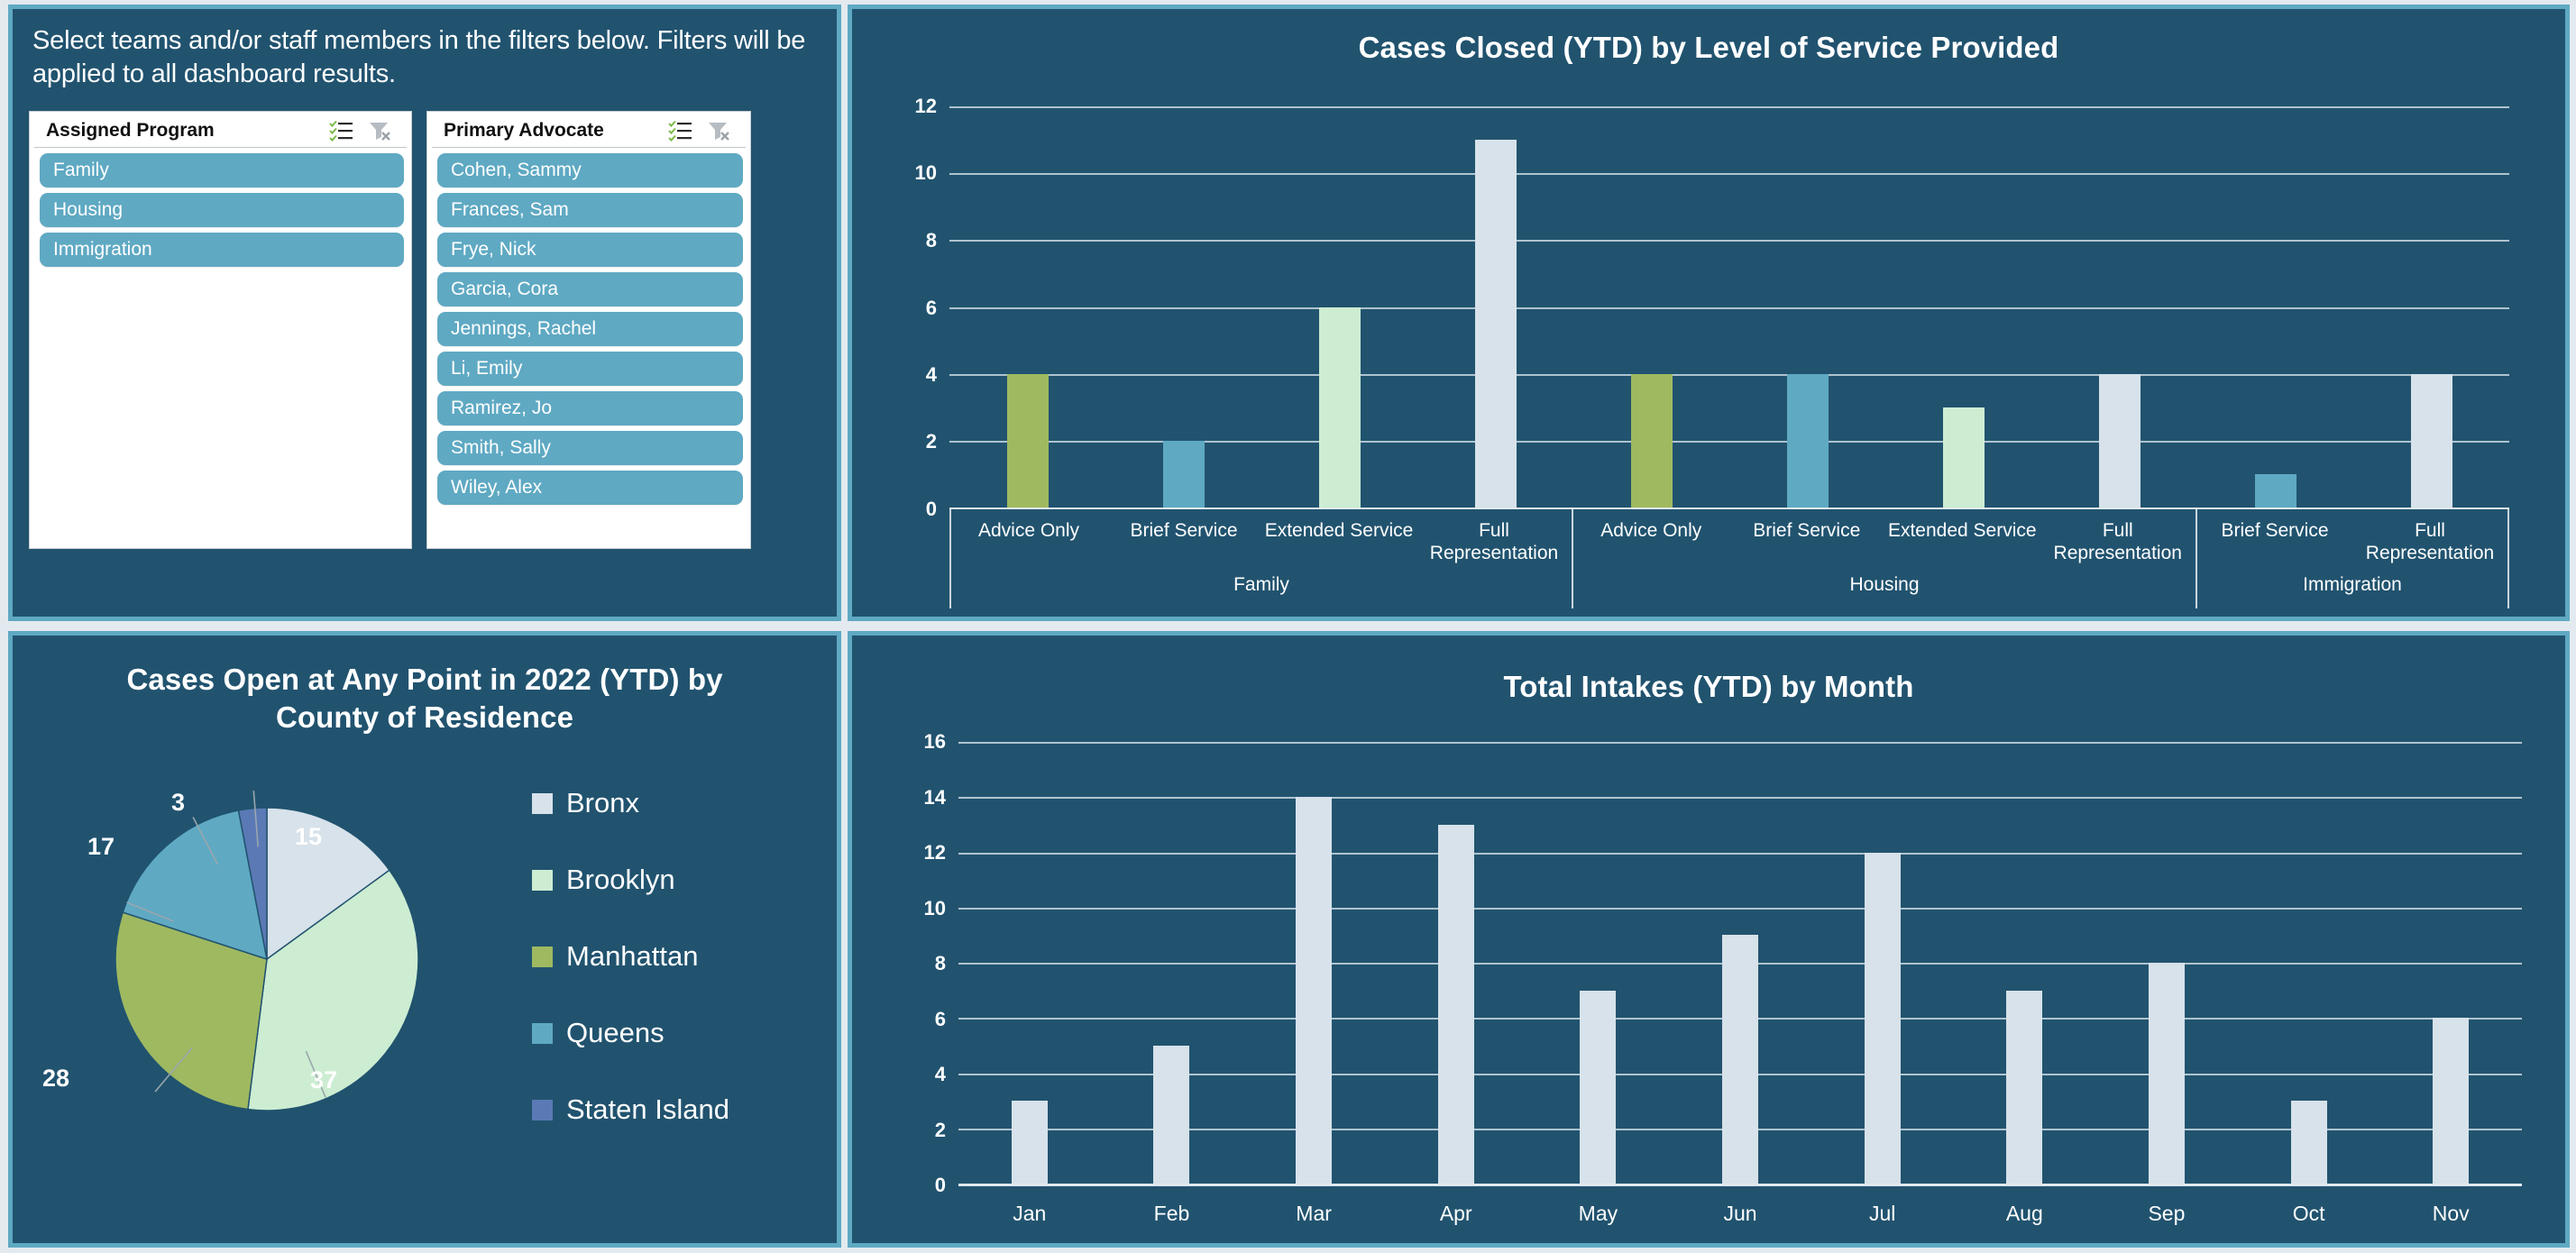 The height and width of the screenshot is (1253, 2576). I want to click on legend-label: Brooklyn, so click(620, 880).